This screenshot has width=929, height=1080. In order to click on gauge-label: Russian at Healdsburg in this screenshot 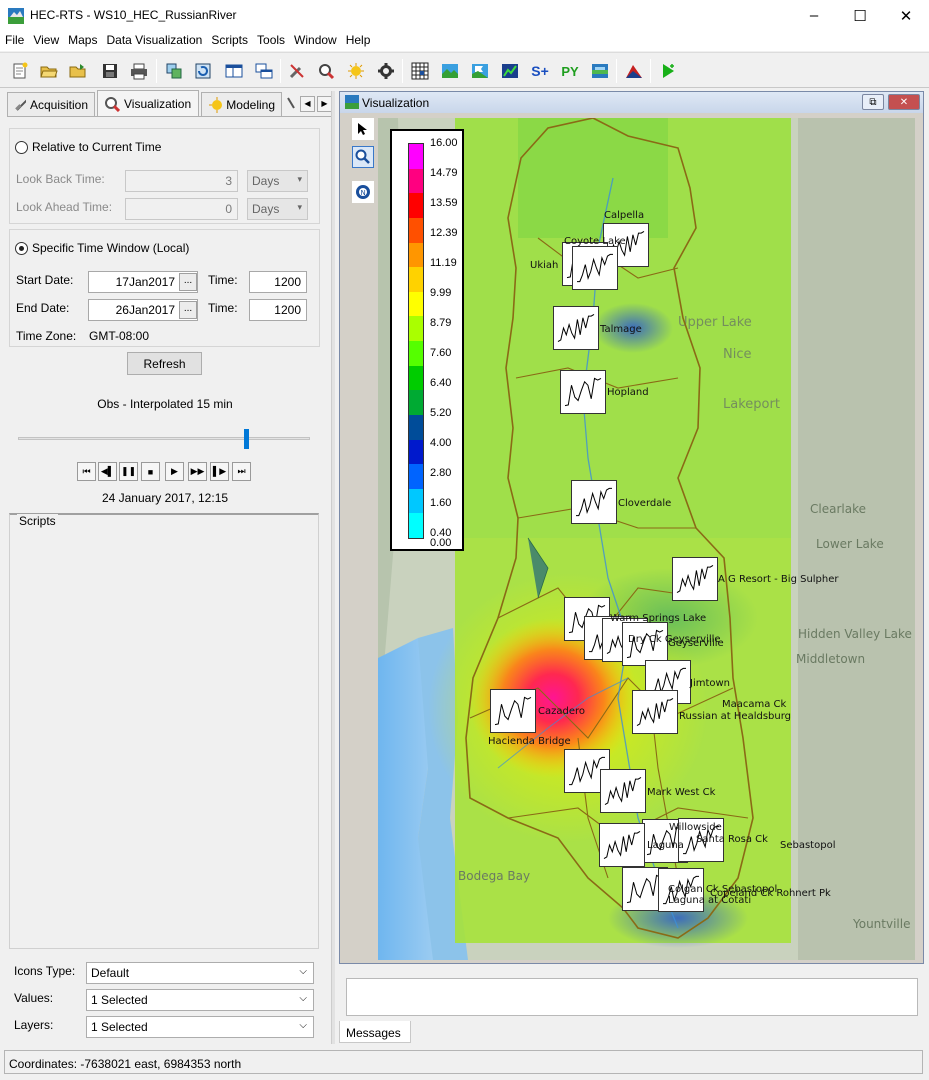, I will do `click(735, 716)`.